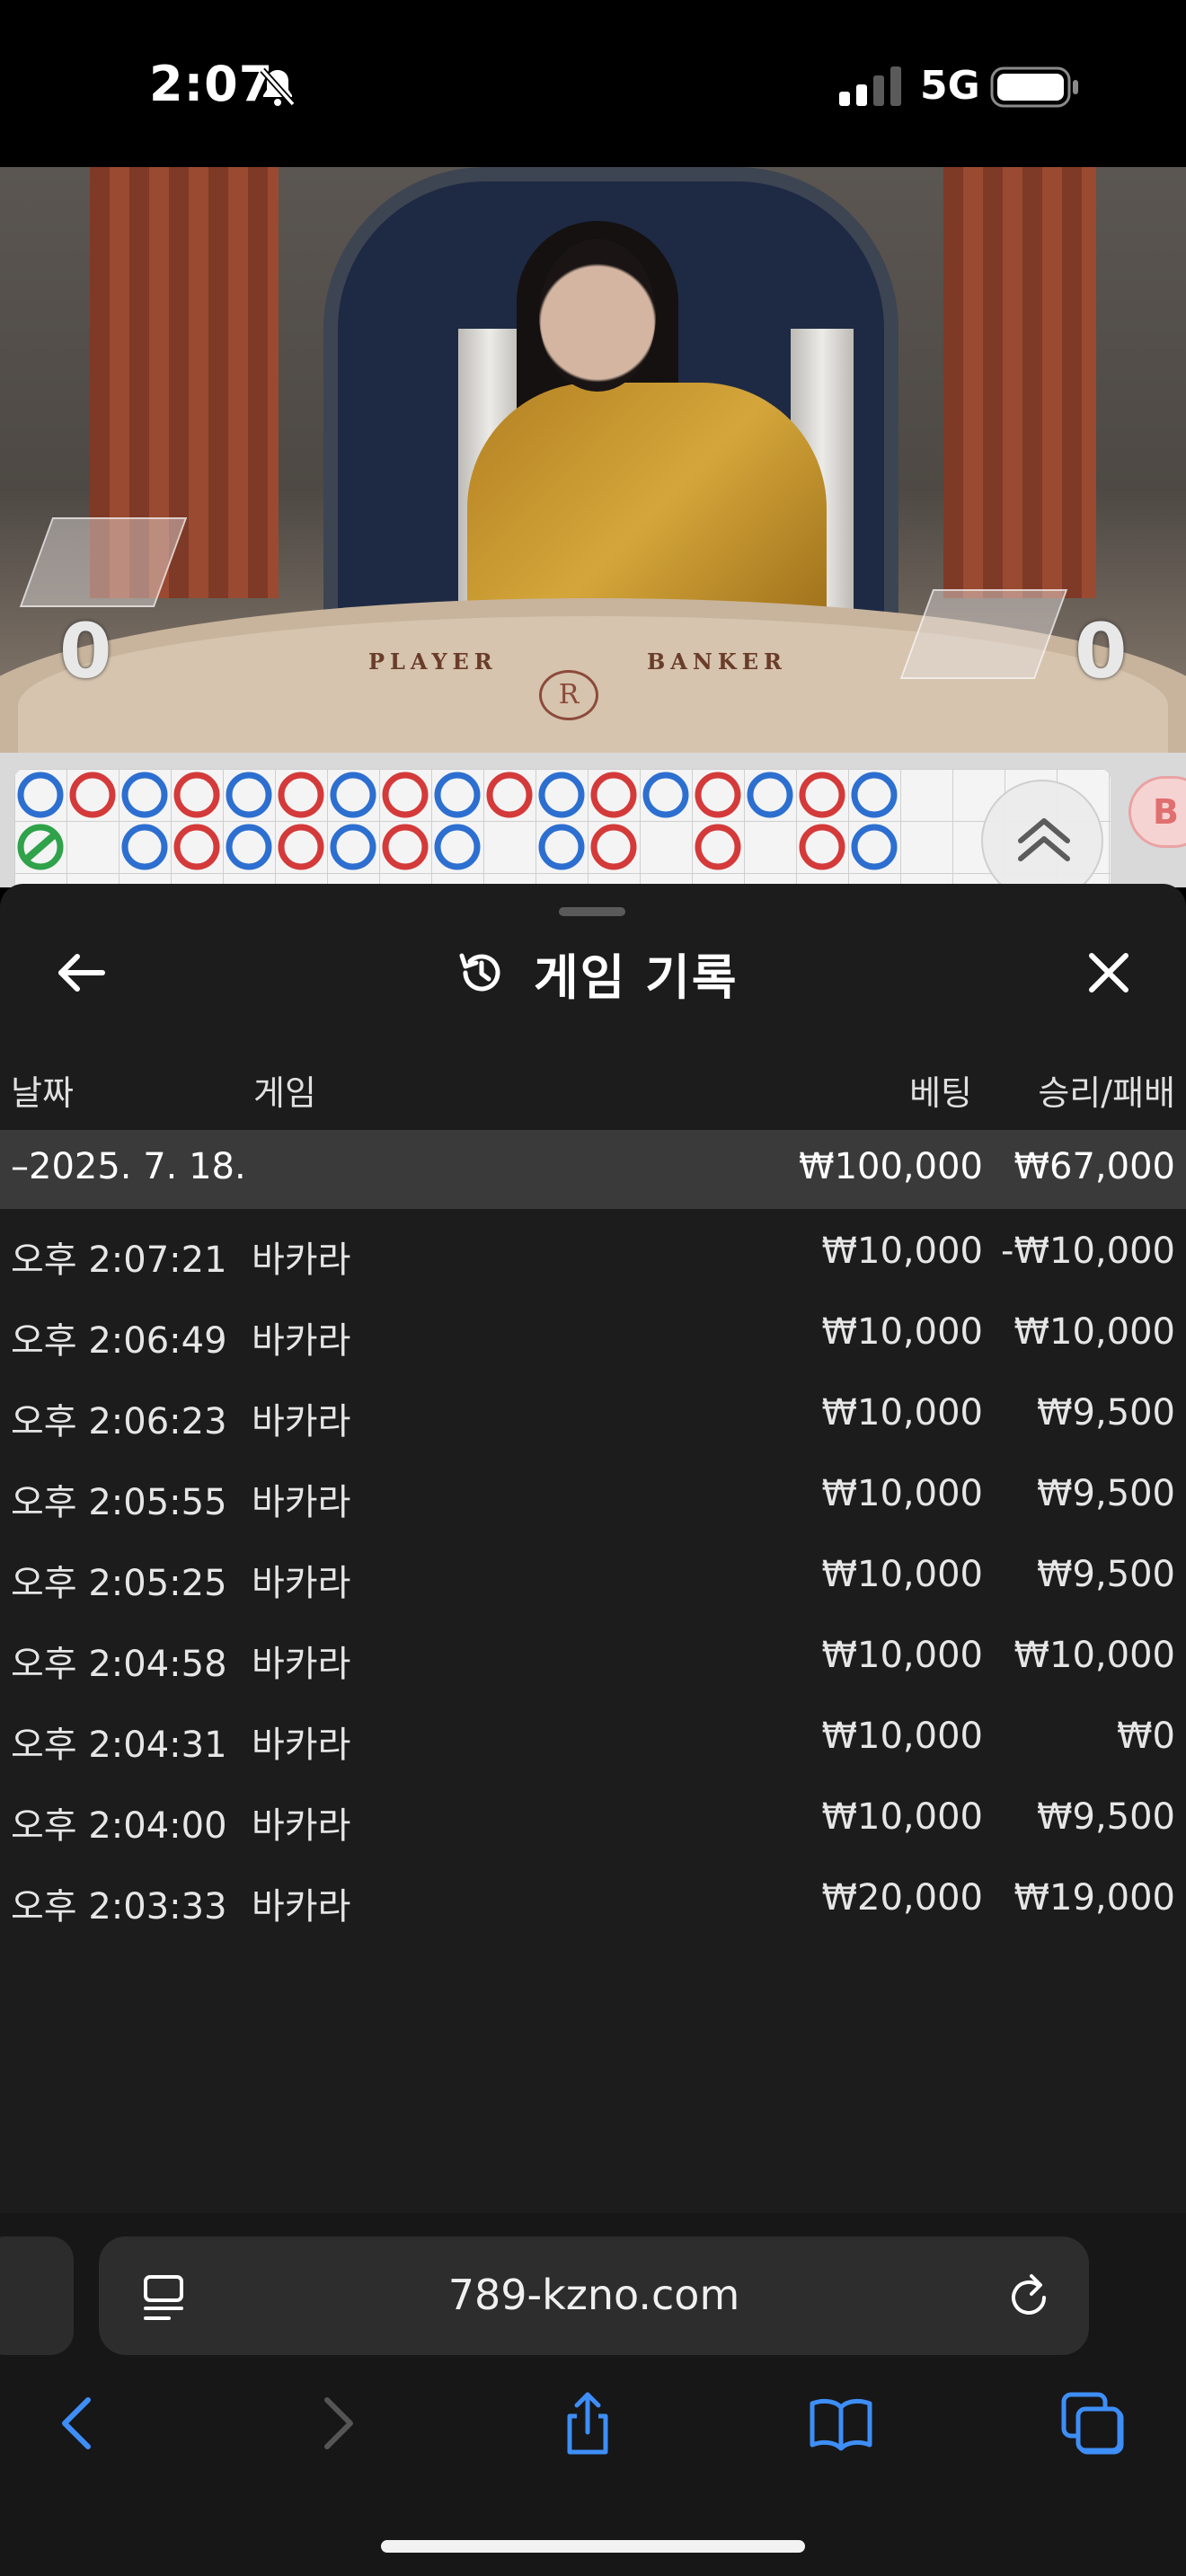 This screenshot has width=1186, height=2576. I want to click on table-row: 오후 2:05:25 바카라 ₩10,000 ₩9,500, so click(593, 1581).